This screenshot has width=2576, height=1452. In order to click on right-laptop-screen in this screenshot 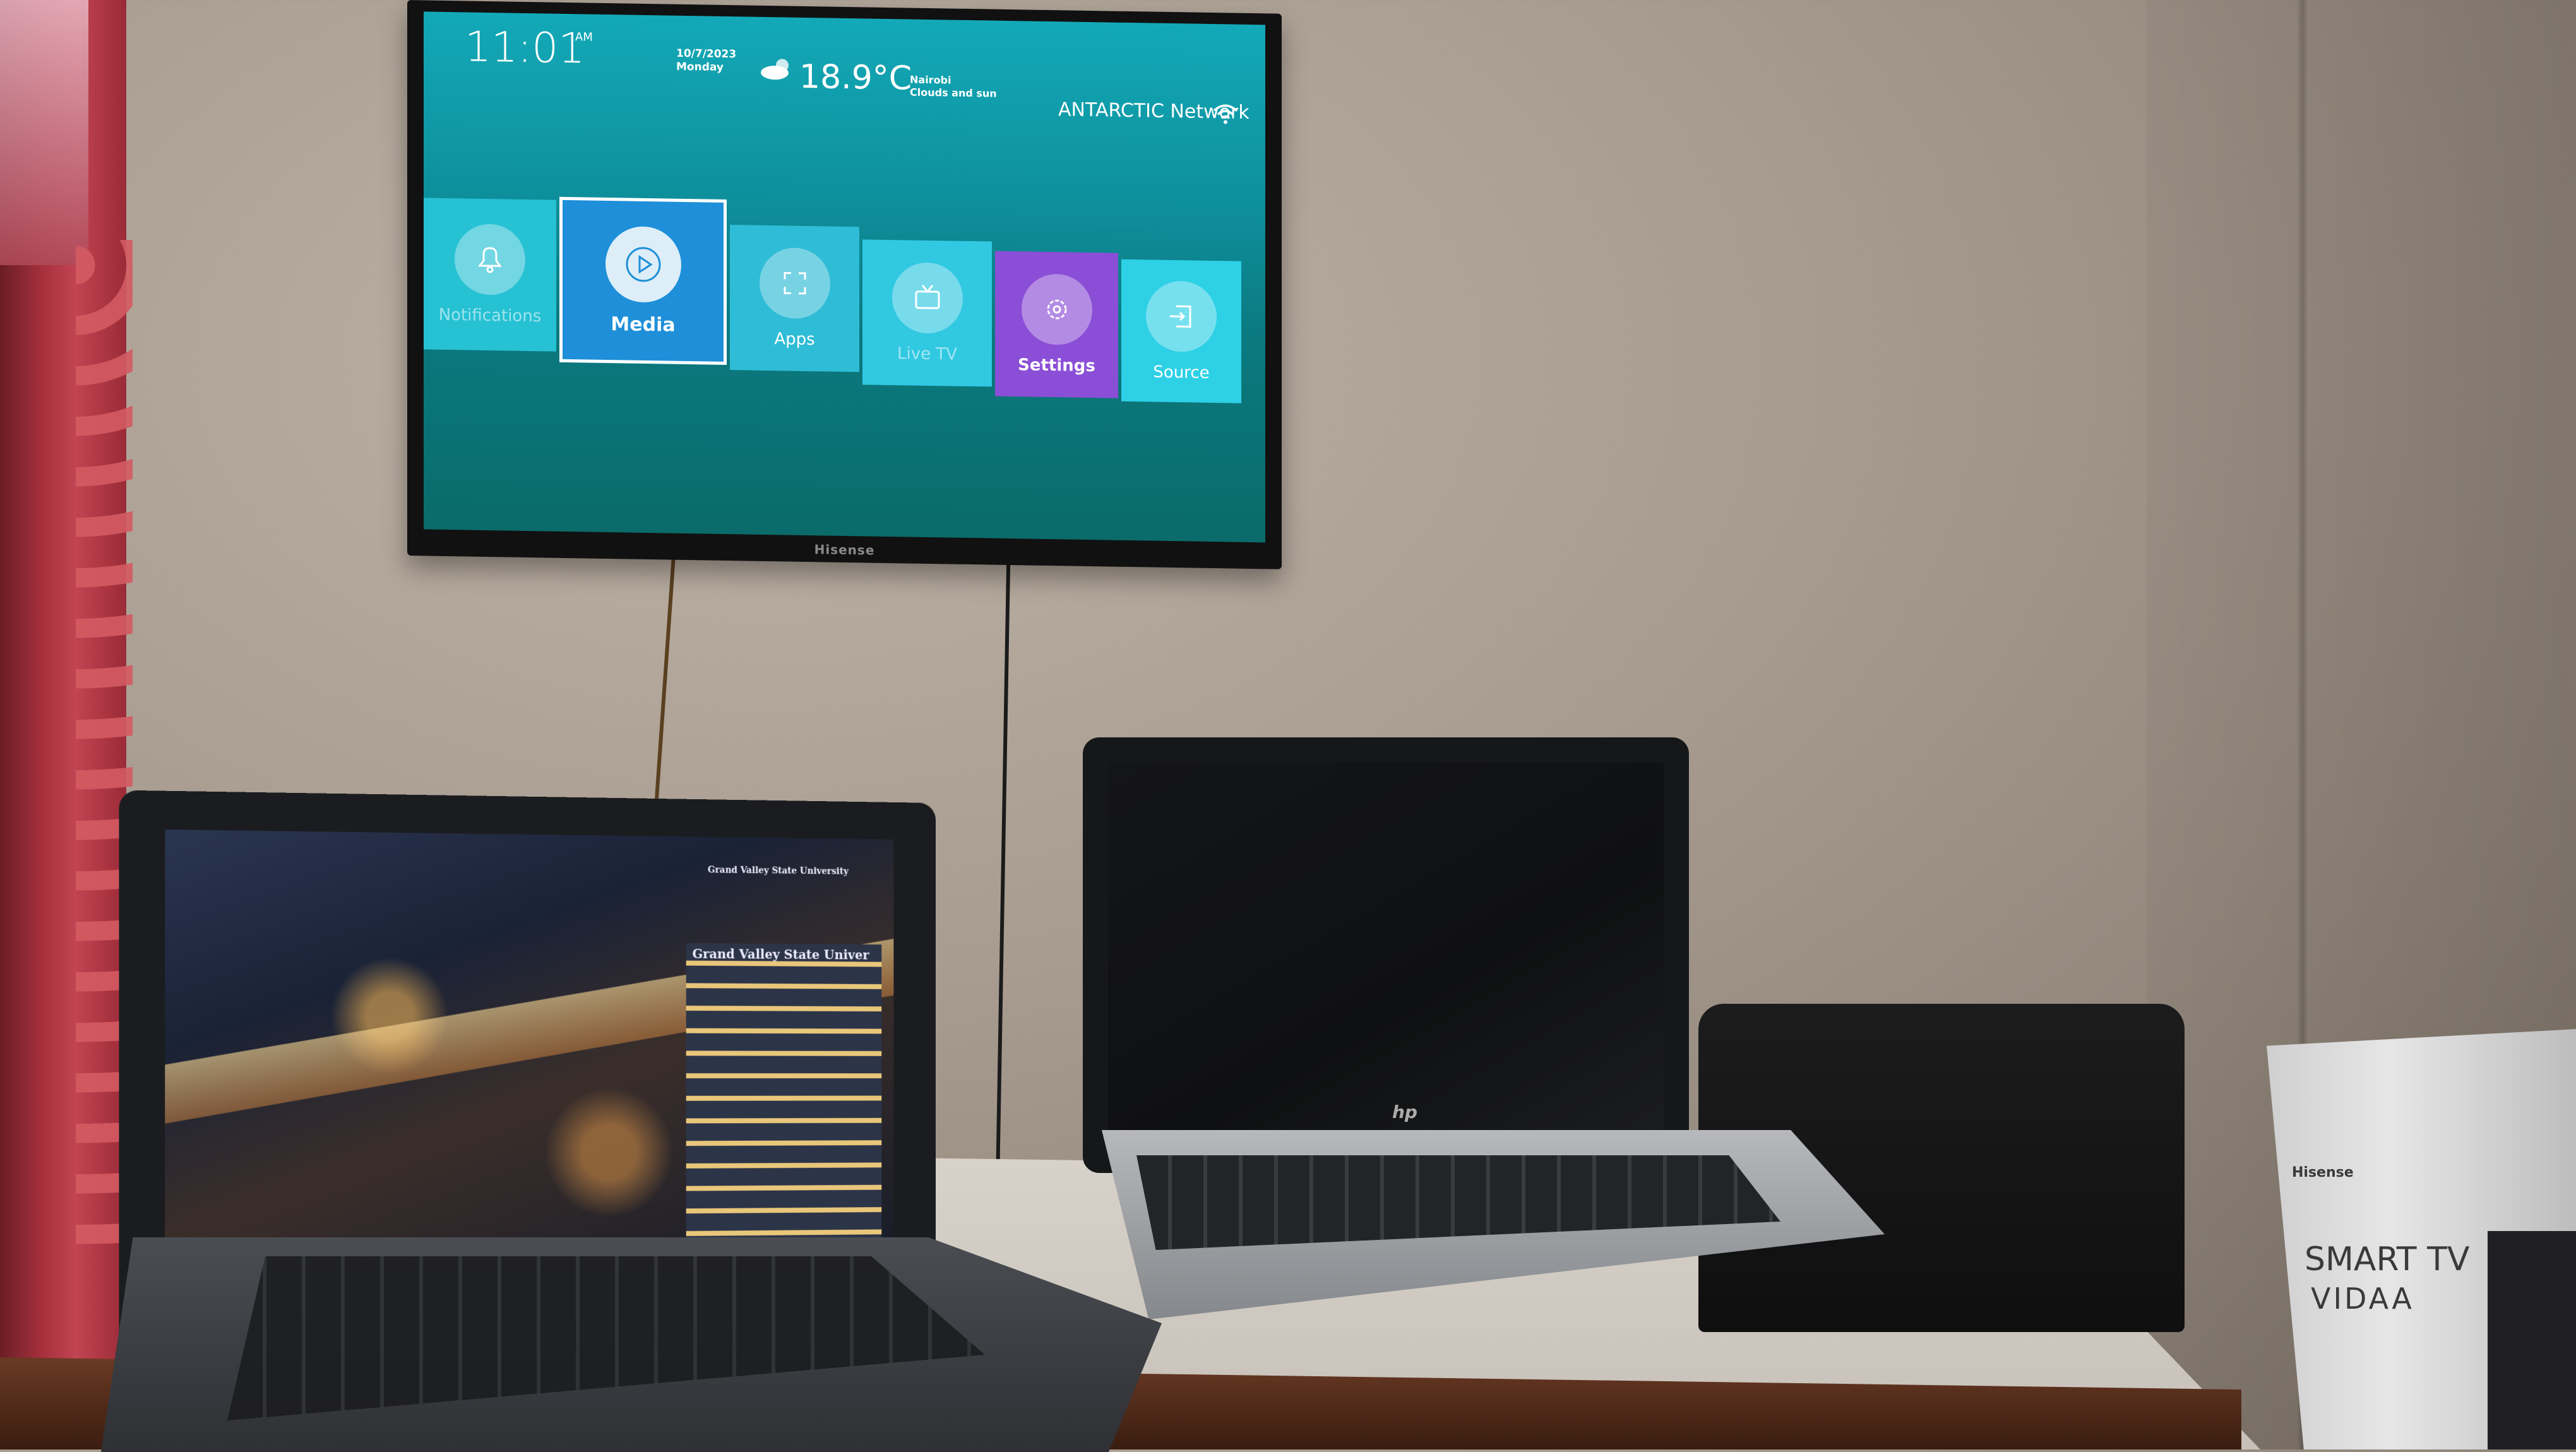, I will do `click(1386, 949)`.